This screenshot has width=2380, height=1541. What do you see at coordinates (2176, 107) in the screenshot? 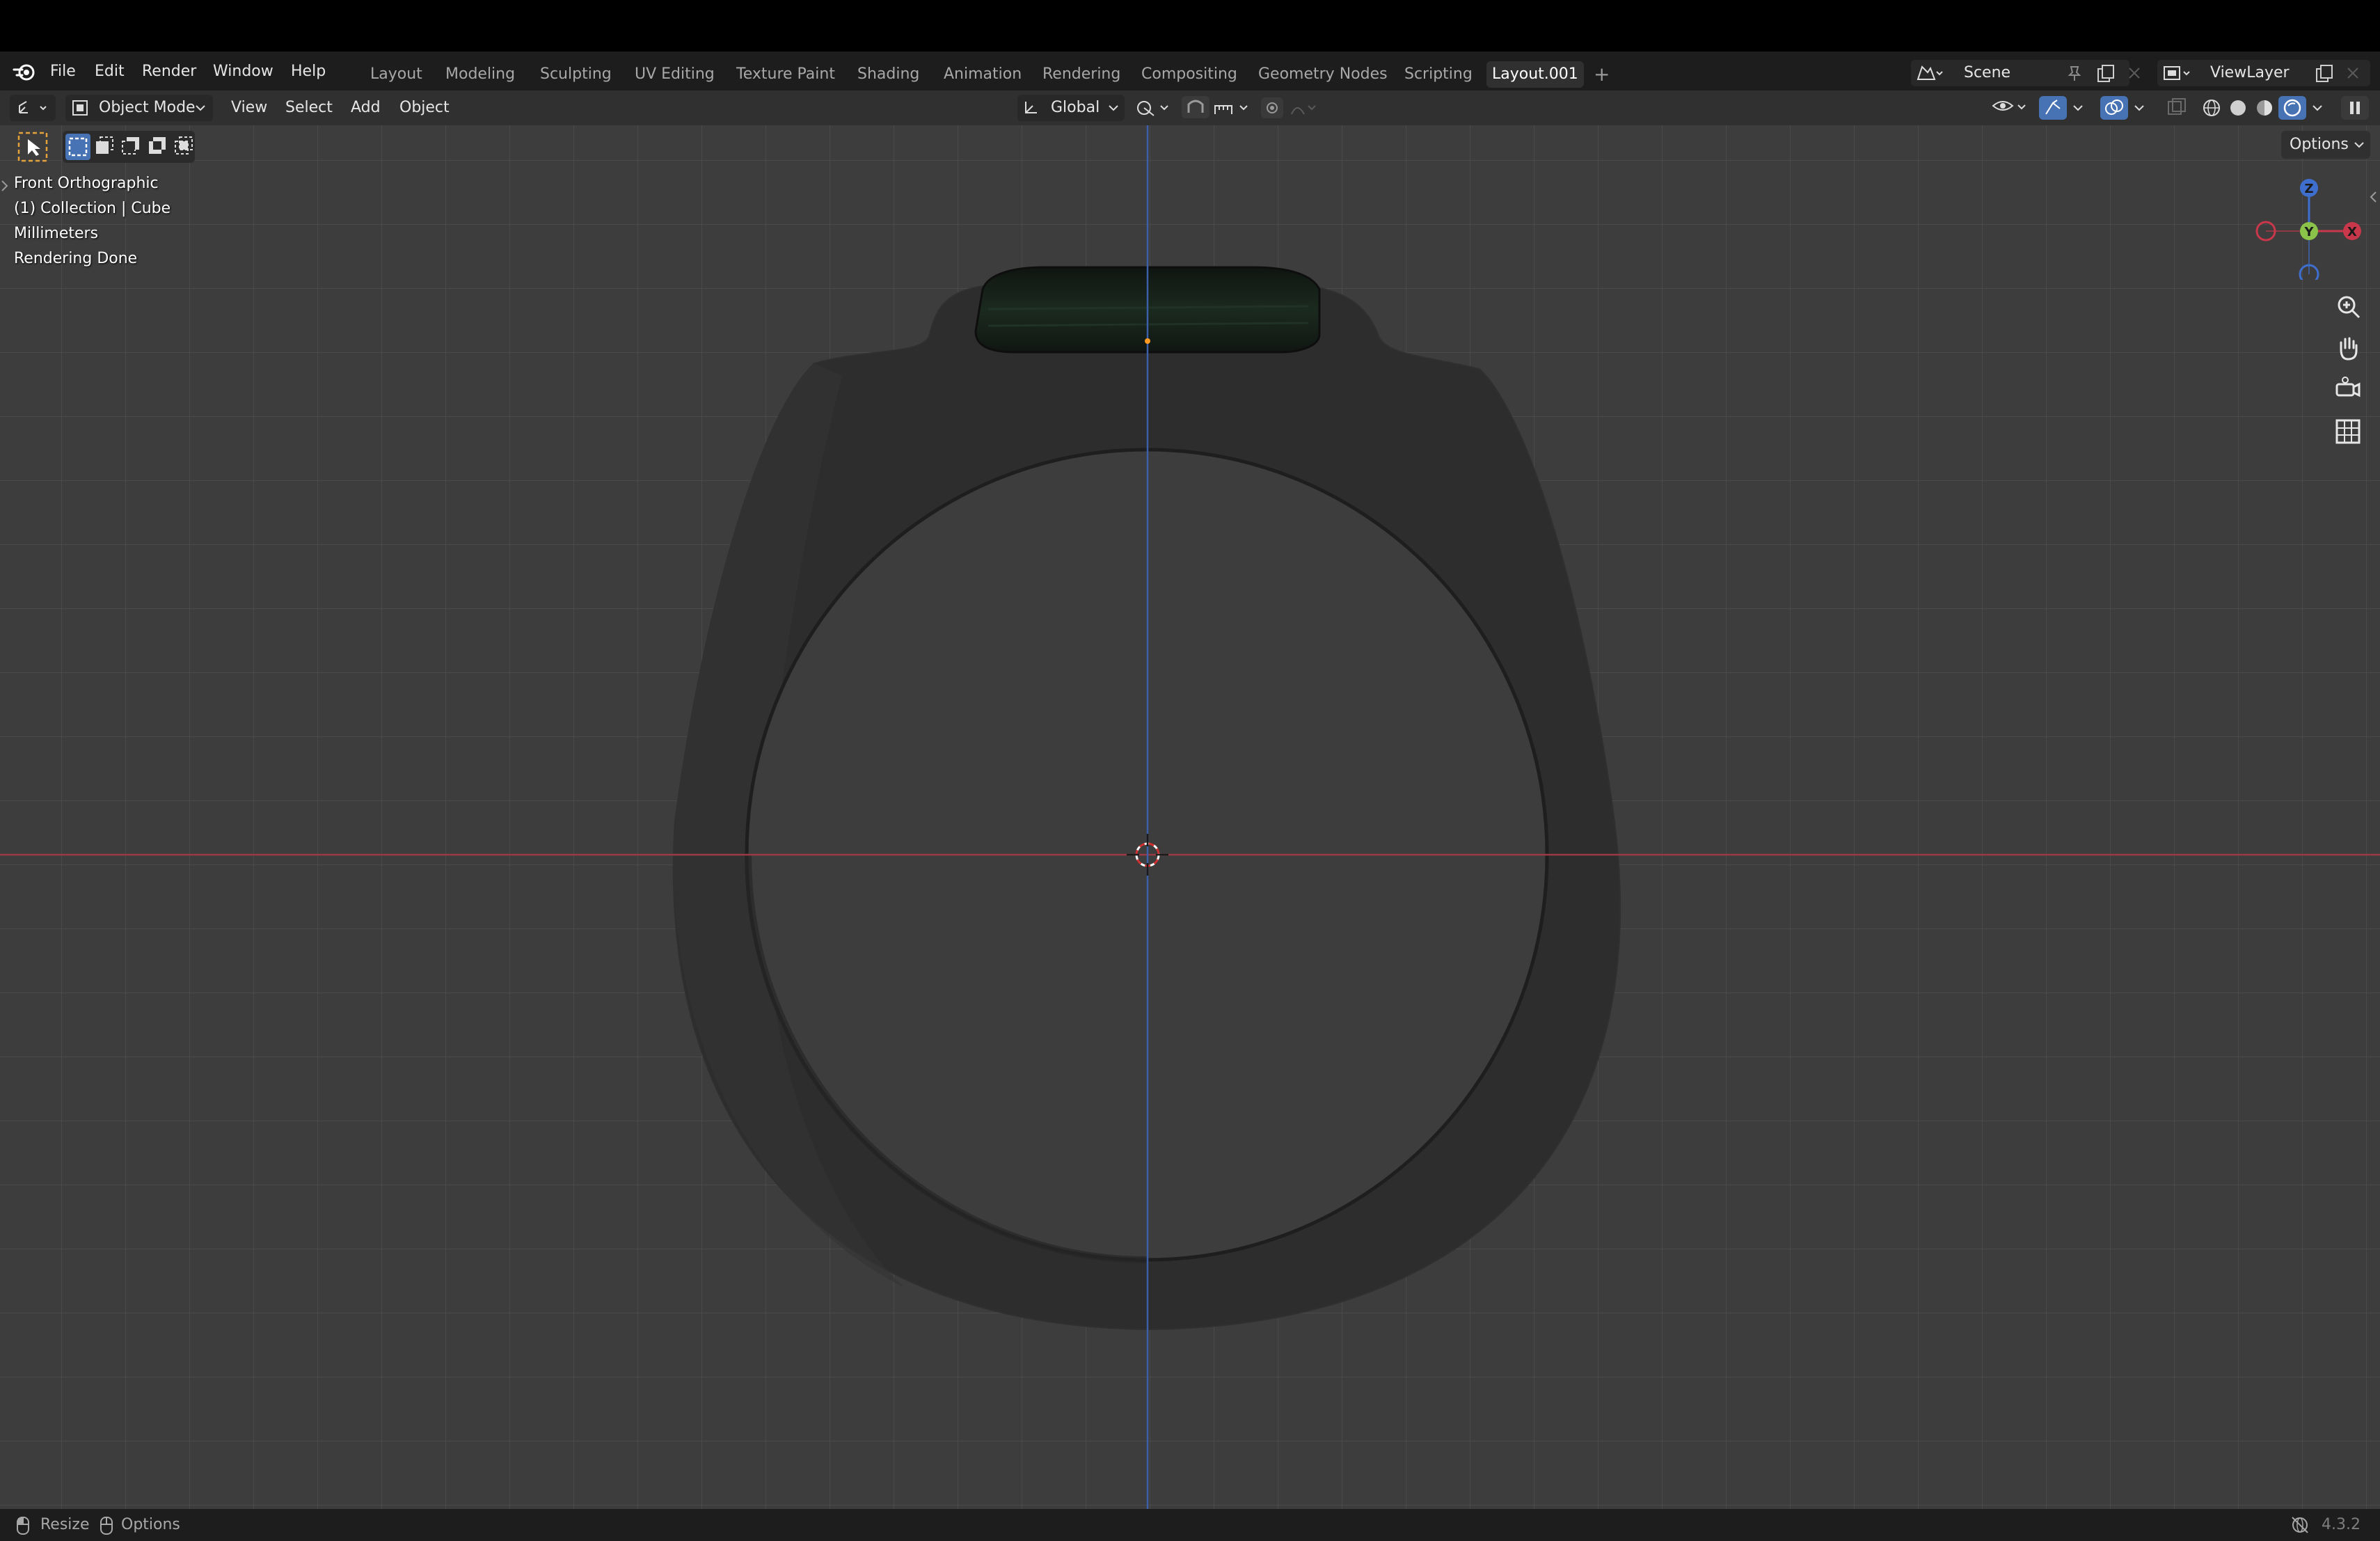
I see `xray-toggle-icon` at bounding box center [2176, 107].